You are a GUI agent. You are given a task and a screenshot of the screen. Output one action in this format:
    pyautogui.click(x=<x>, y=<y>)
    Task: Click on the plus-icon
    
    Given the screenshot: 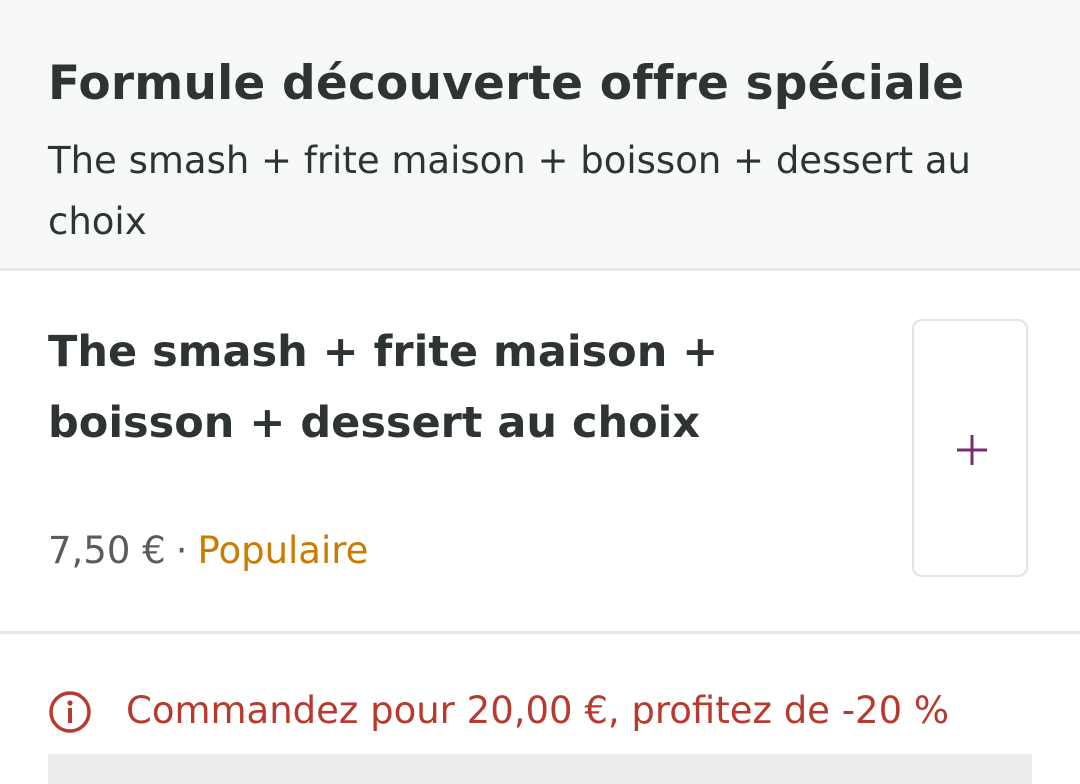 What is the action you would take?
    pyautogui.click(x=972, y=450)
    